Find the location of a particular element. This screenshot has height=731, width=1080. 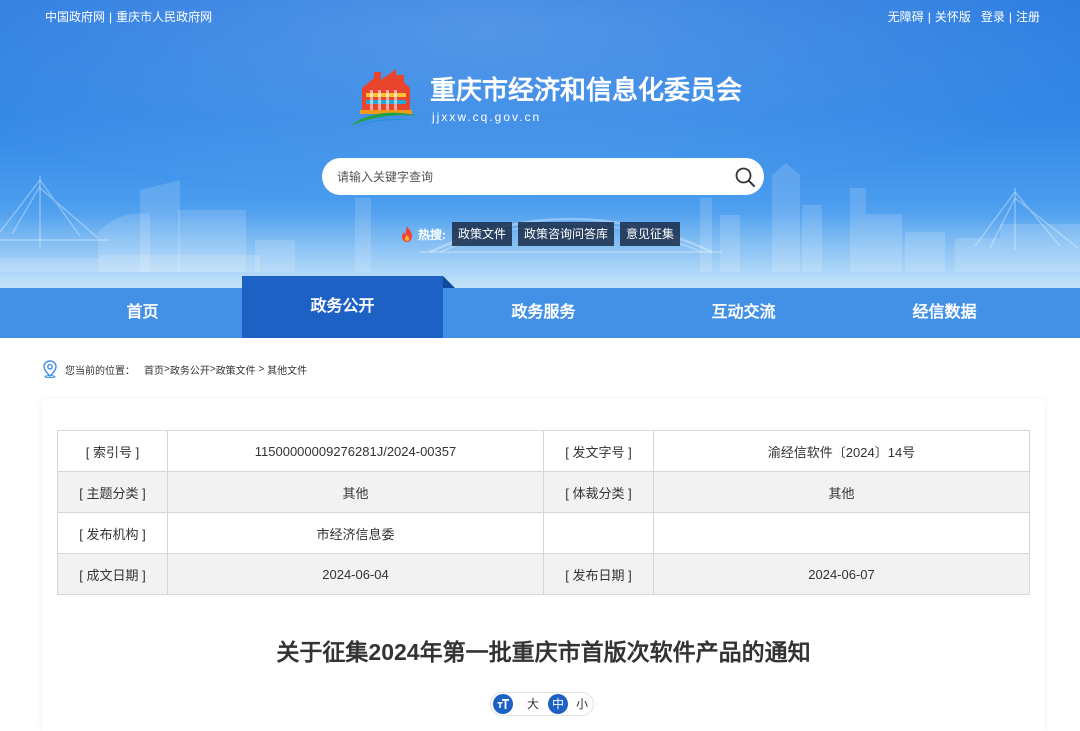

breadcrumb-government-affairs: 政务公开 is located at coordinates (190, 369).